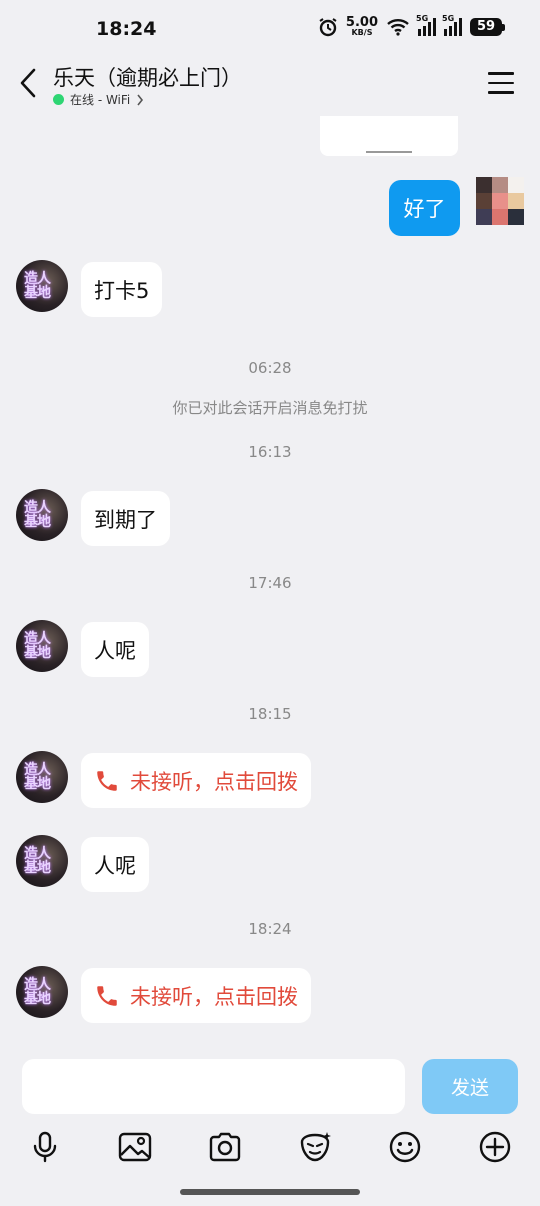 The image size is (540, 1206). I want to click on battery-icon: 59, so click(487, 26).